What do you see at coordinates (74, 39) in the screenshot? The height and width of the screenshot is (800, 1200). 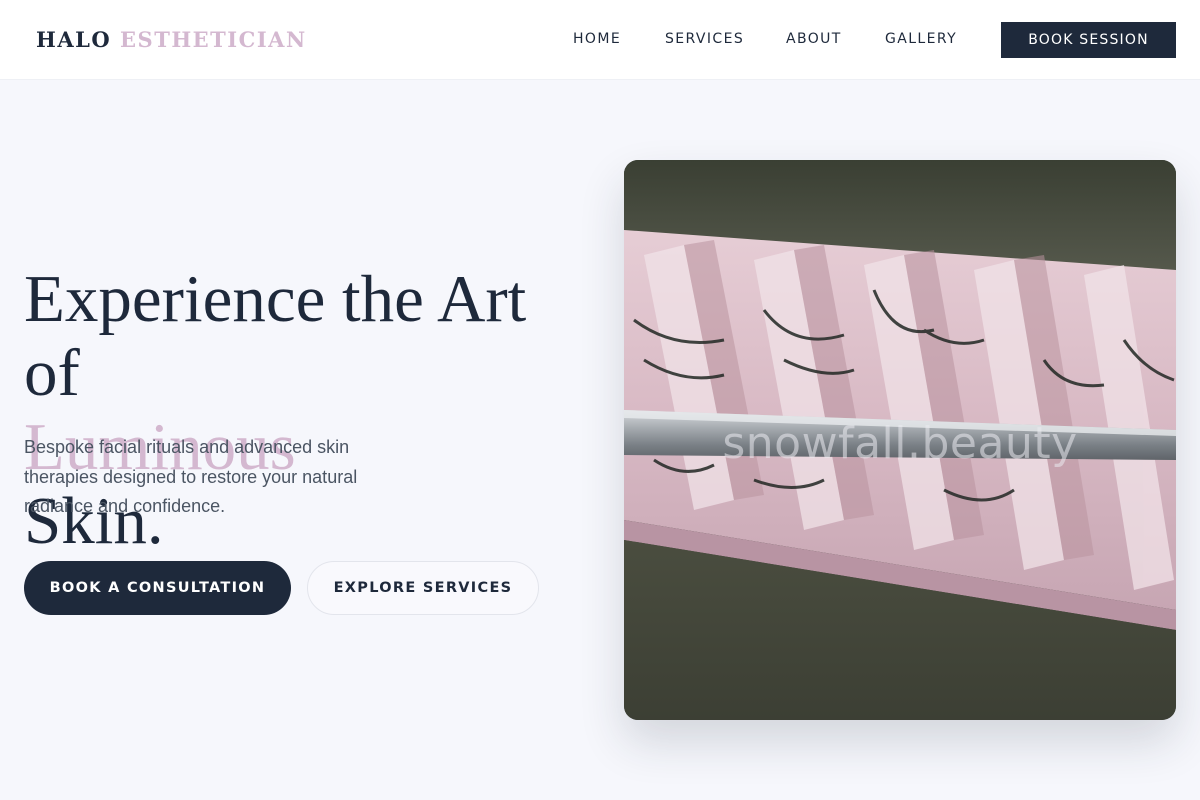 I see `logo-primary-text: HALO` at bounding box center [74, 39].